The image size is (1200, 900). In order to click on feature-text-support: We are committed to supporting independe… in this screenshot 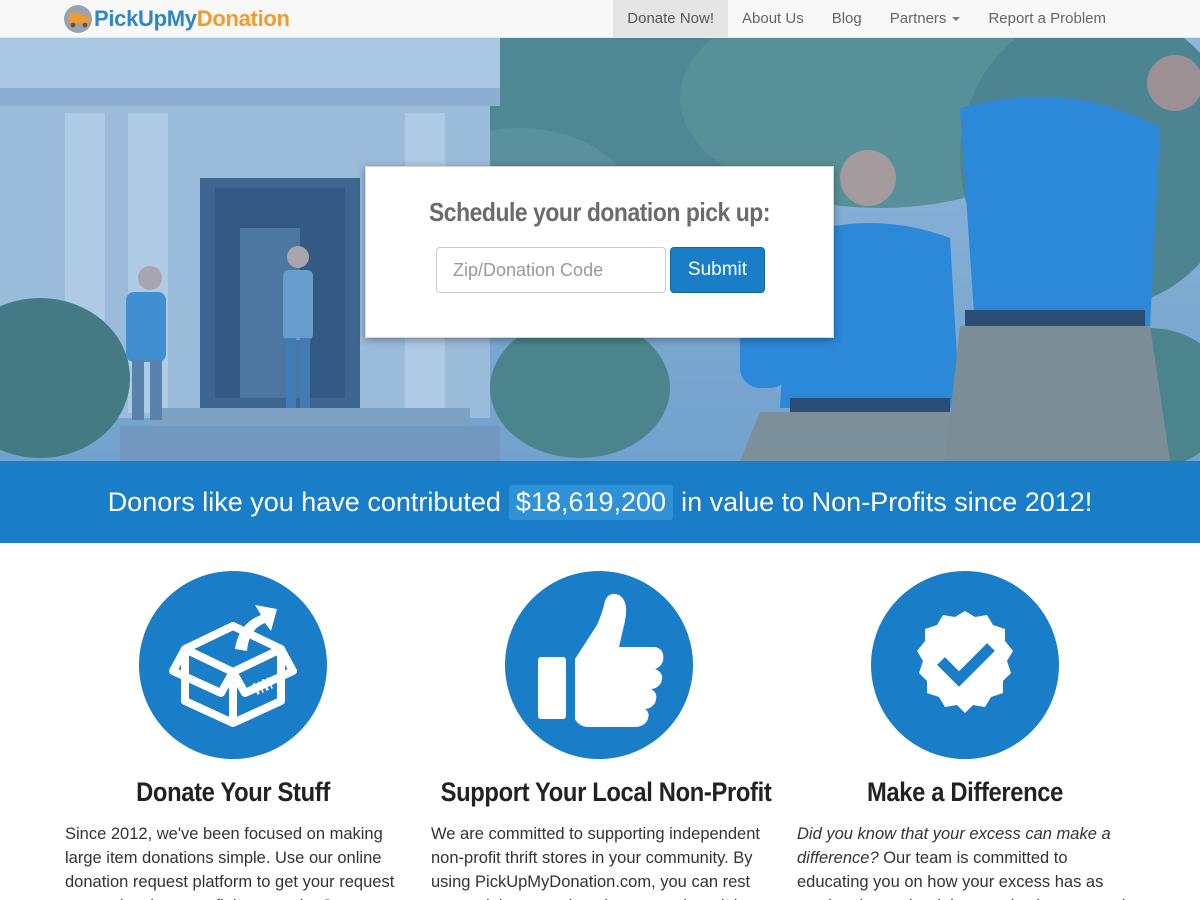, I will do `click(595, 862)`.